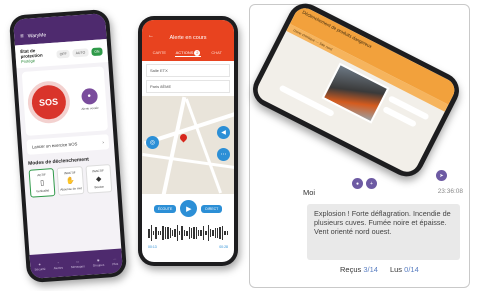  Describe the element at coordinates (450, 191) in the screenshot. I see `message-time: 23:36:08` at that location.